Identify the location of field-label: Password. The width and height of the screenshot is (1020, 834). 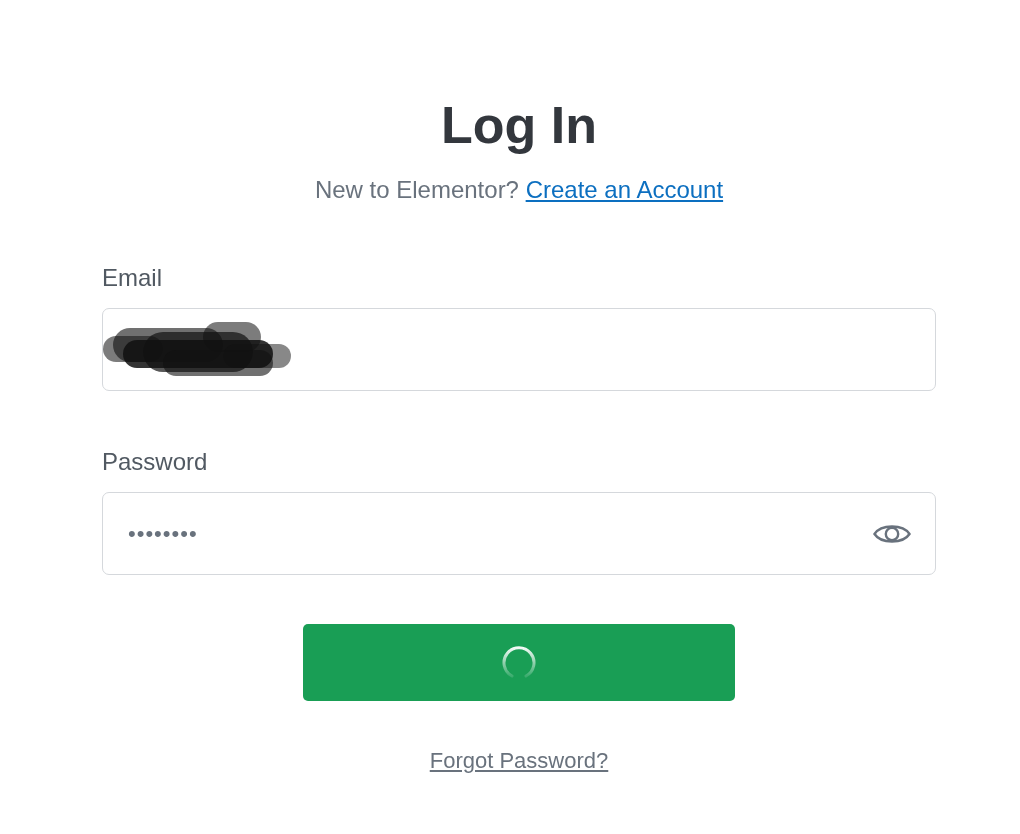
(155, 462).